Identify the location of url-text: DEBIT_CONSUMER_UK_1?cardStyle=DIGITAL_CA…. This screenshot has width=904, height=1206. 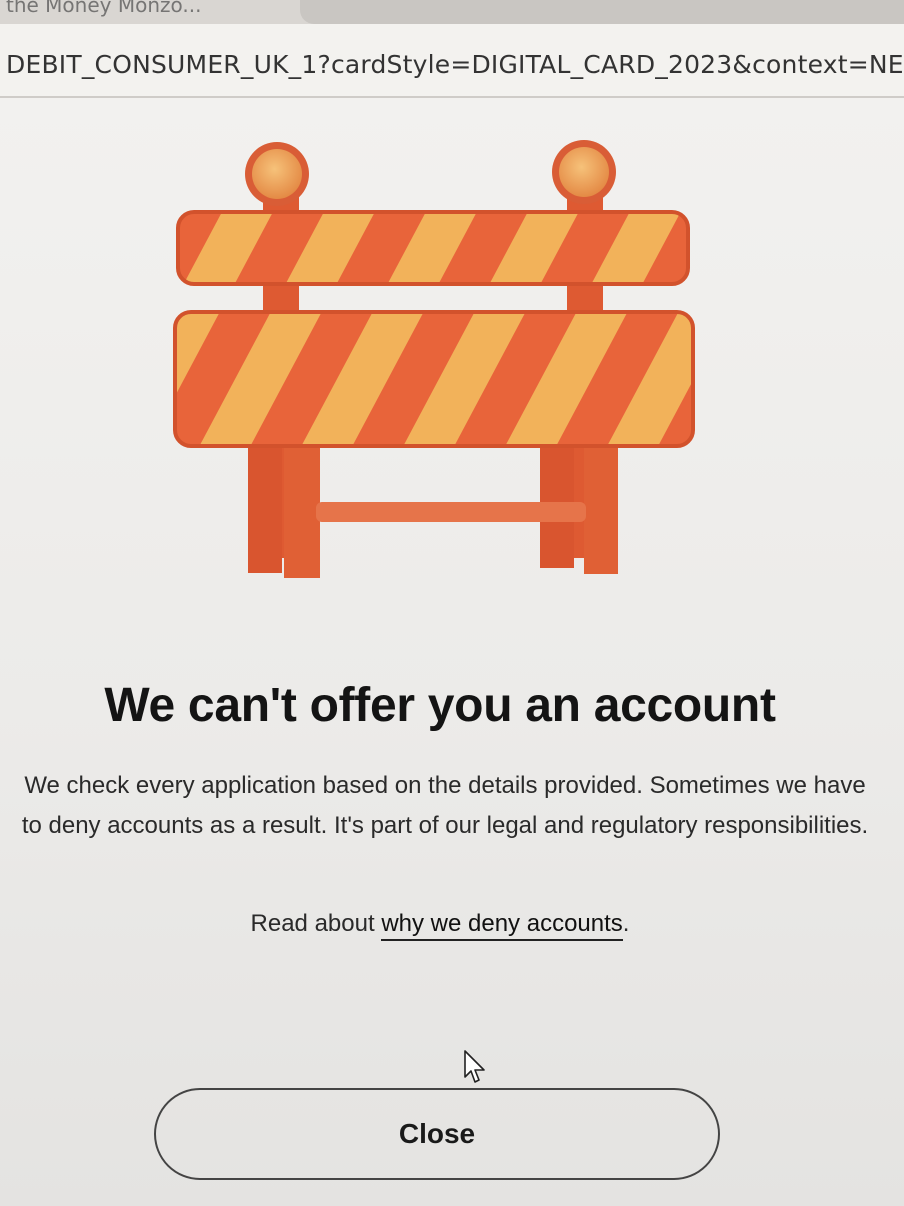
(455, 64).